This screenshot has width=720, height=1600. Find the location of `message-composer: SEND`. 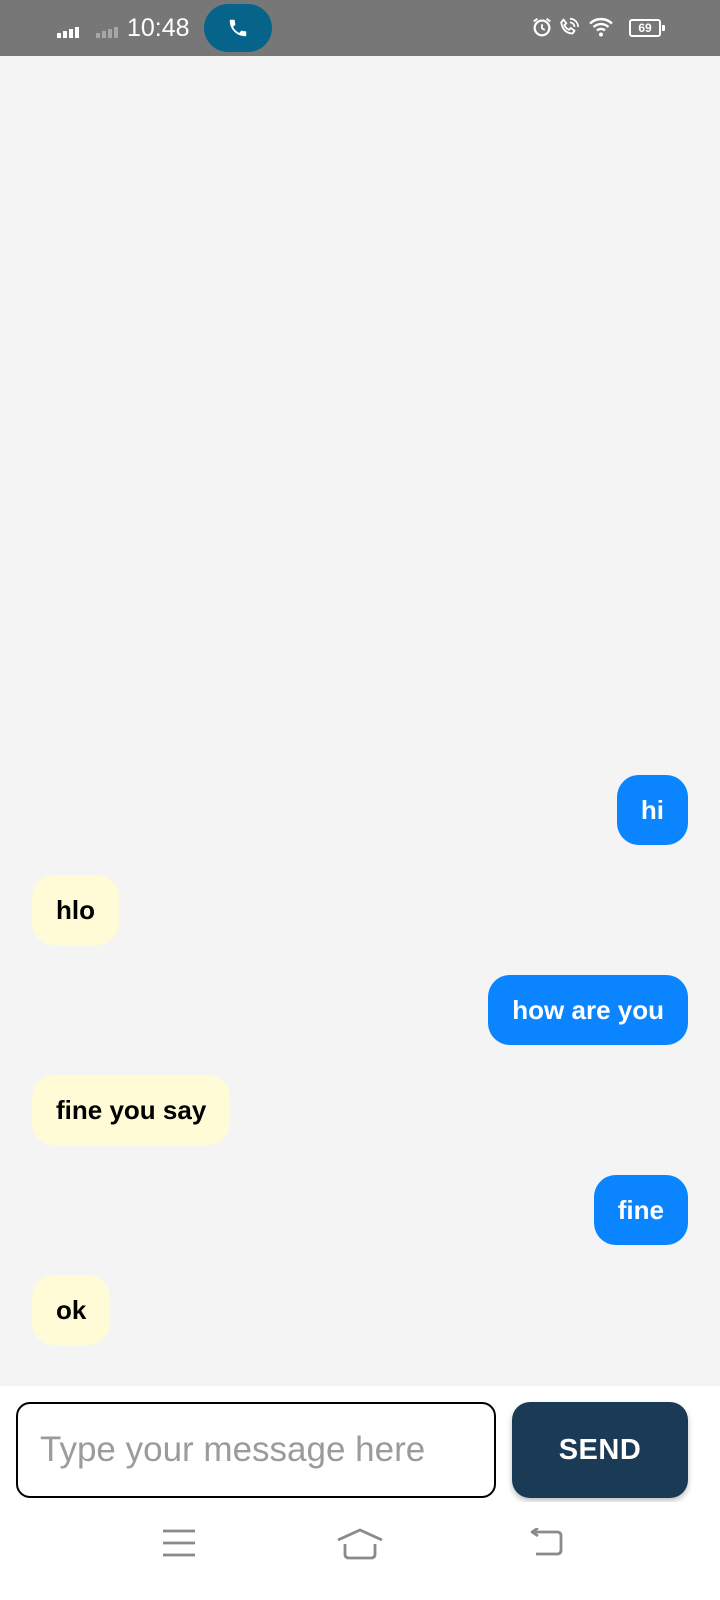

message-composer: SEND is located at coordinates (360, 1444).